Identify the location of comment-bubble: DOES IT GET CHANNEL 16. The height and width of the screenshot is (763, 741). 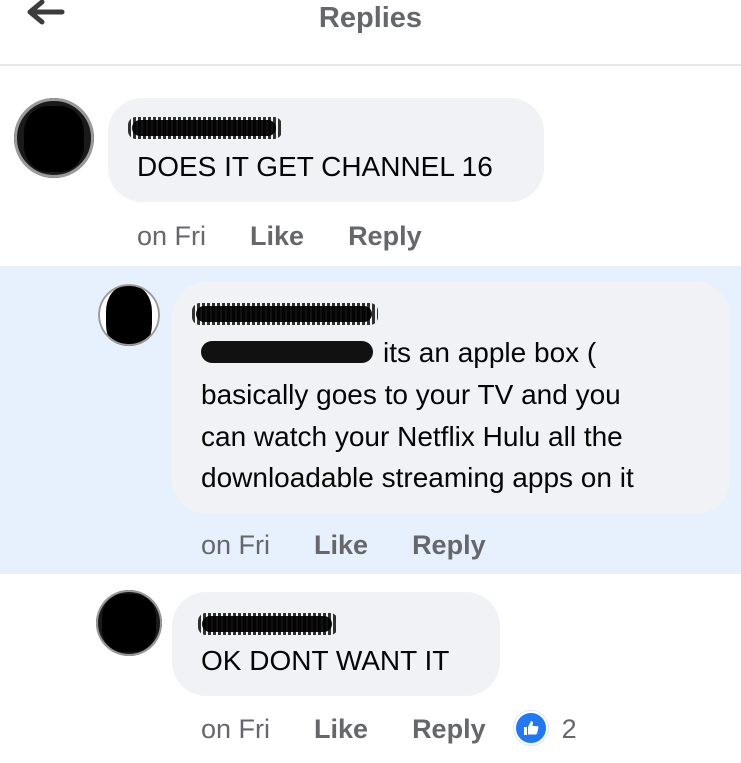
(326, 150).